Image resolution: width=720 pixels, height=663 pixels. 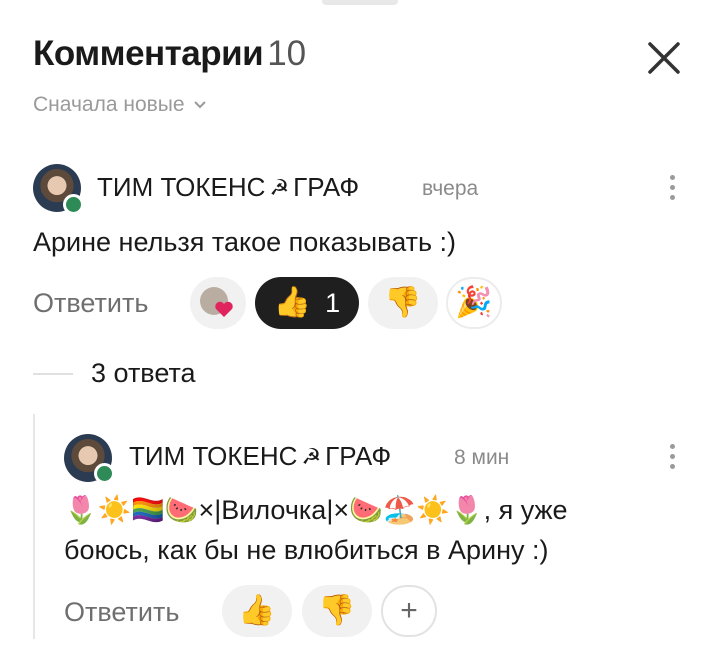 I want to click on close-button, so click(x=664, y=58).